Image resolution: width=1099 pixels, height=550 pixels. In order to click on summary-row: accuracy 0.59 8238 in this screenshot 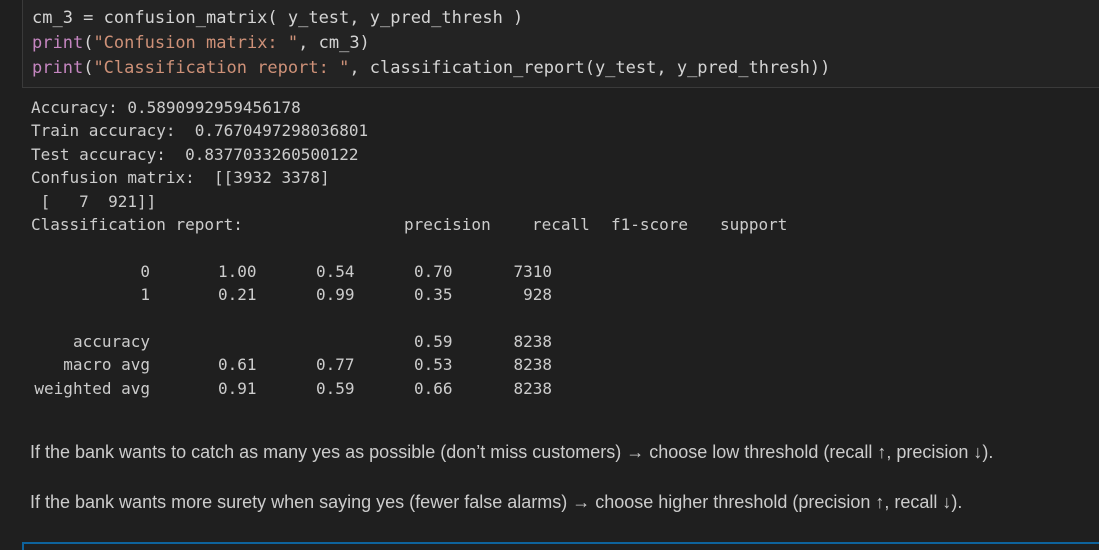, I will do `click(551, 341)`.